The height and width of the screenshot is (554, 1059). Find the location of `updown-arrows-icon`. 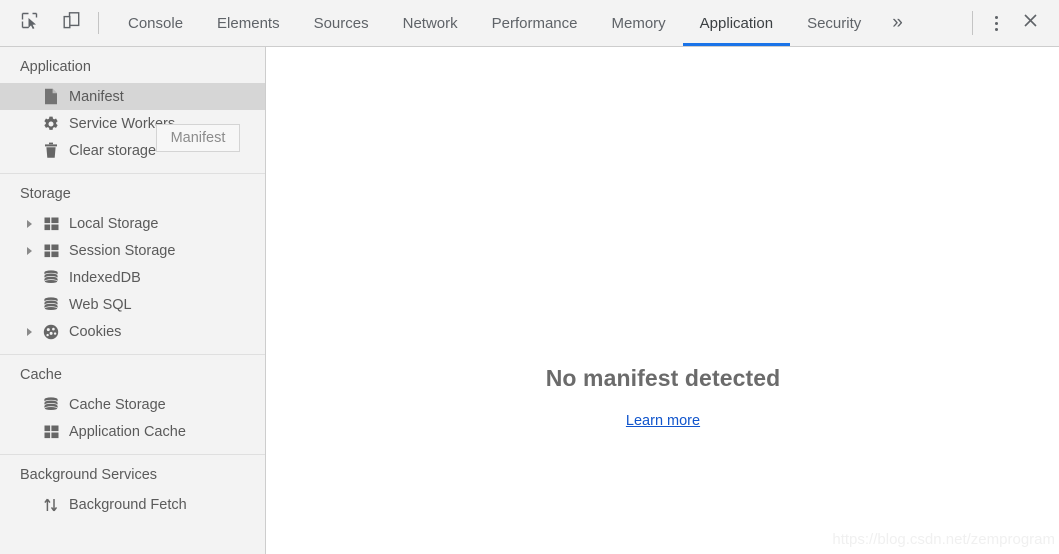

updown-arrows-icon is located at coordinates (51, 505).